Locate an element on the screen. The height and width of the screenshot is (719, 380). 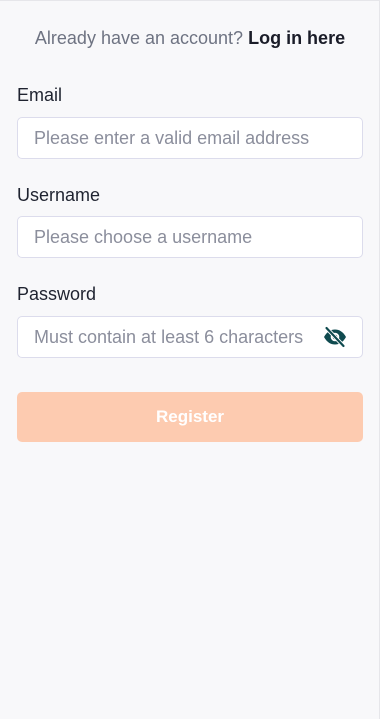
password-label: Password is located at coordinates (57, 294).